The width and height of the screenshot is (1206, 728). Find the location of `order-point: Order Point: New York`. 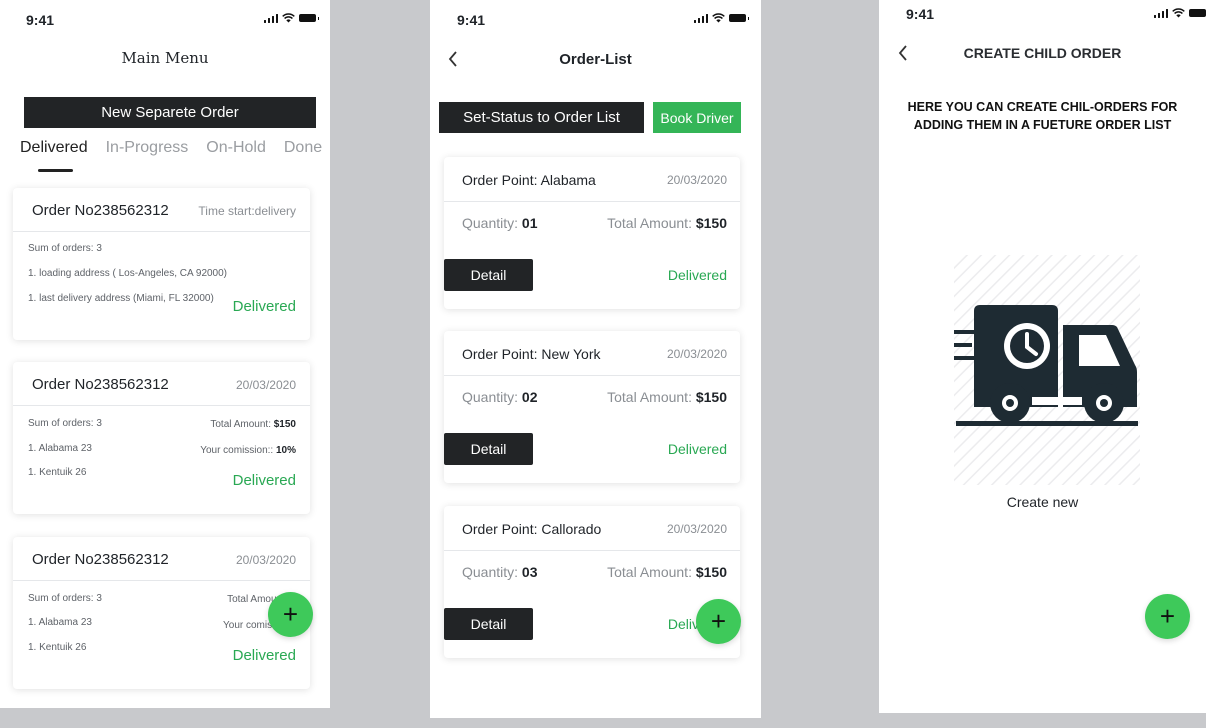

order-point: Order Point: New York is located at coordinates (531, 354).